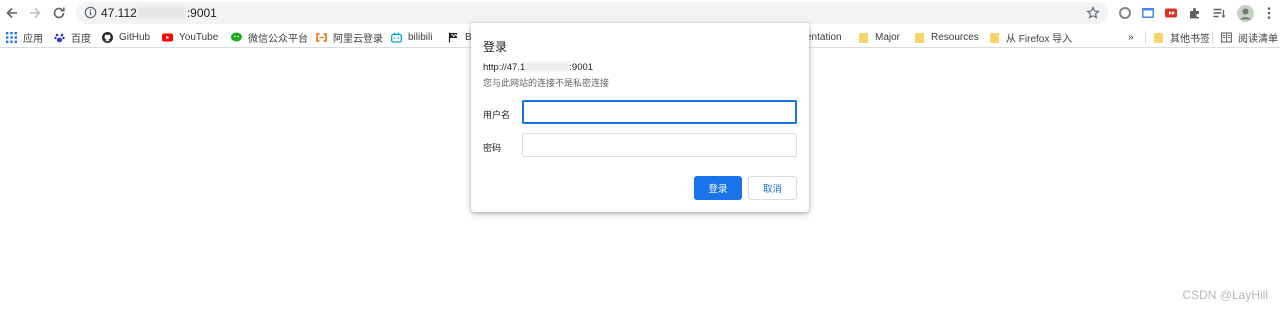 This screenshot has height=309, width=1280. I want to click on bookmark-label: Resources, so click(955, 37).